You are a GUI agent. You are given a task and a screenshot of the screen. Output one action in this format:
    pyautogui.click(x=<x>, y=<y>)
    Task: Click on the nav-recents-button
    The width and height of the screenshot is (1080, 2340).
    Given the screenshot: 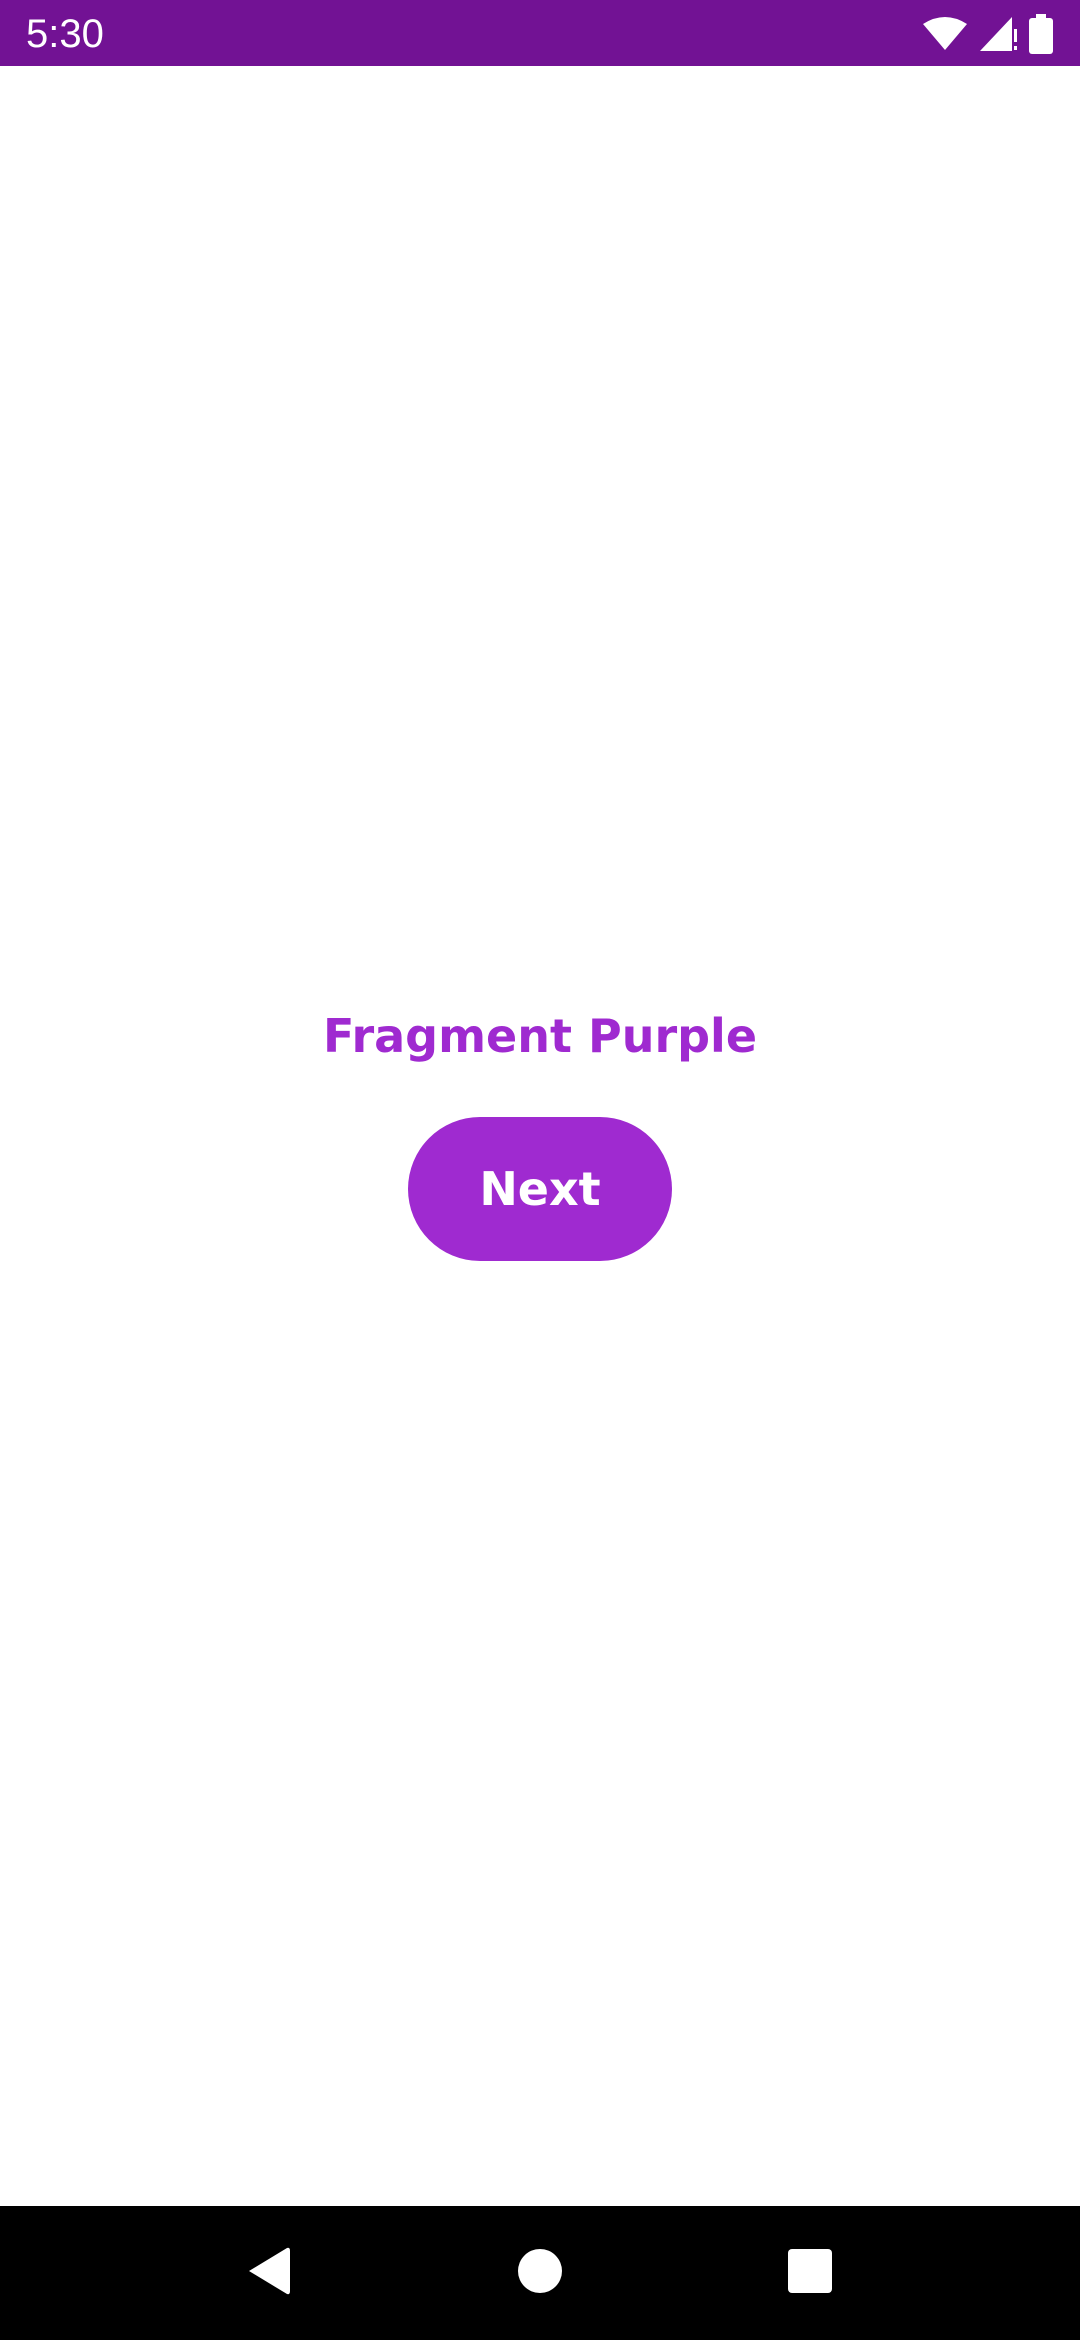 What is the action you would take?
    pyautogui.click(x=810, y=2273)
    